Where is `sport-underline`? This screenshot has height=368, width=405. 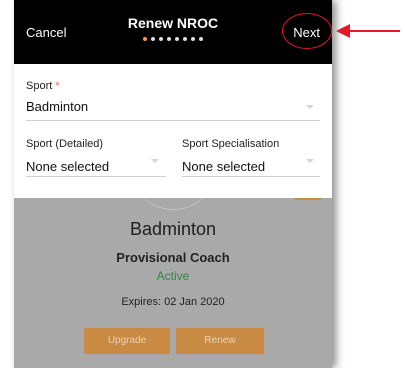 sport-underline is located at coordinates (173, 120).